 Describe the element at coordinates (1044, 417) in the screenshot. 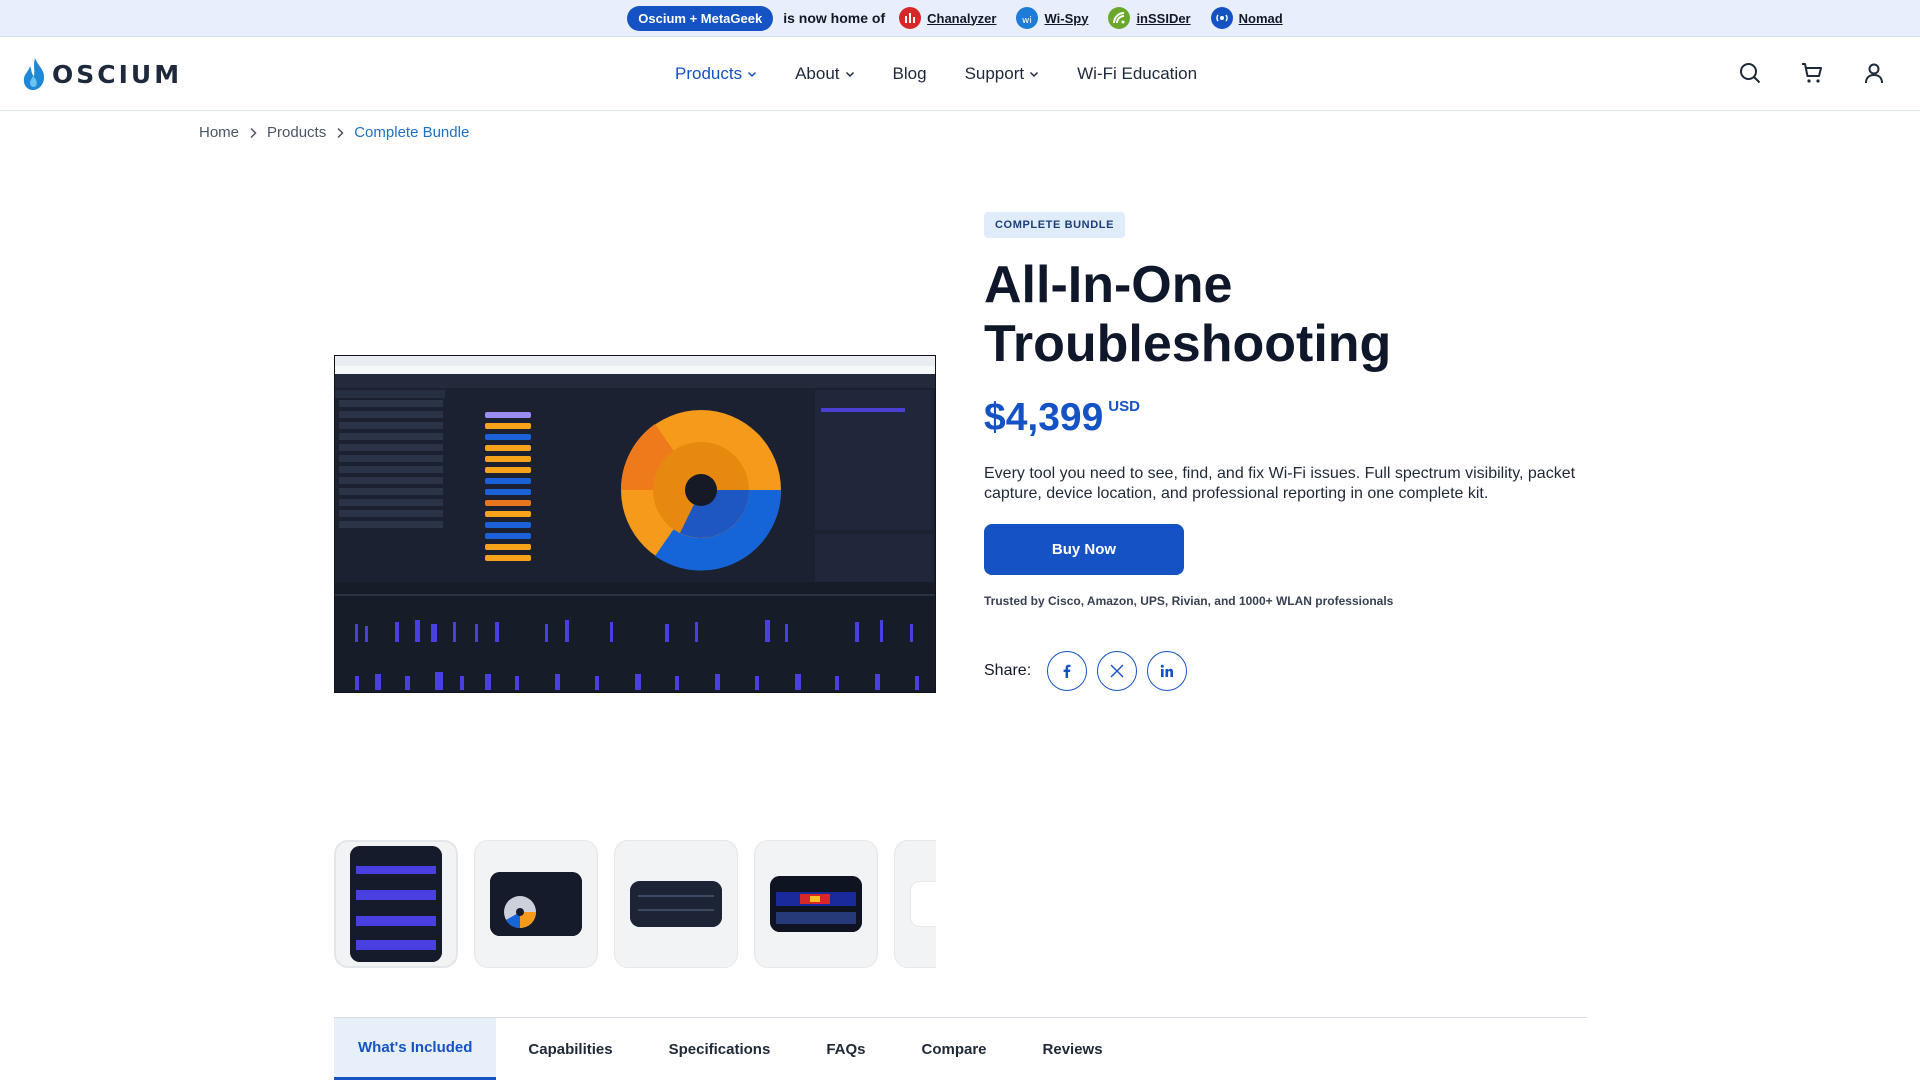

I see `price-amount: $4,399` at that location.